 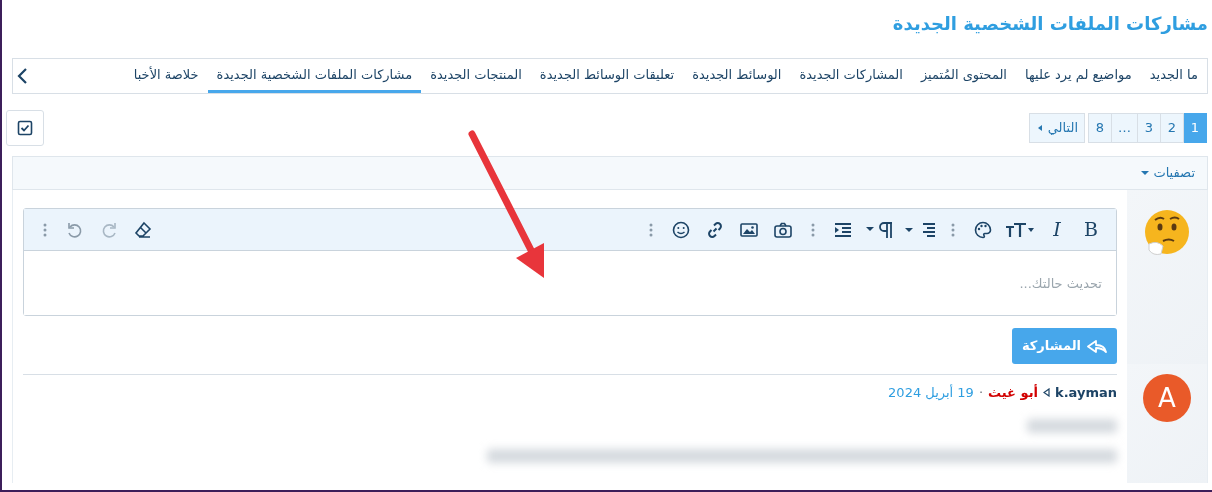 What do you see at coordinates (1173, 76) in the screenshot?
I see `nav-tab: ما الجديد` at bounding box center [1173, 76].